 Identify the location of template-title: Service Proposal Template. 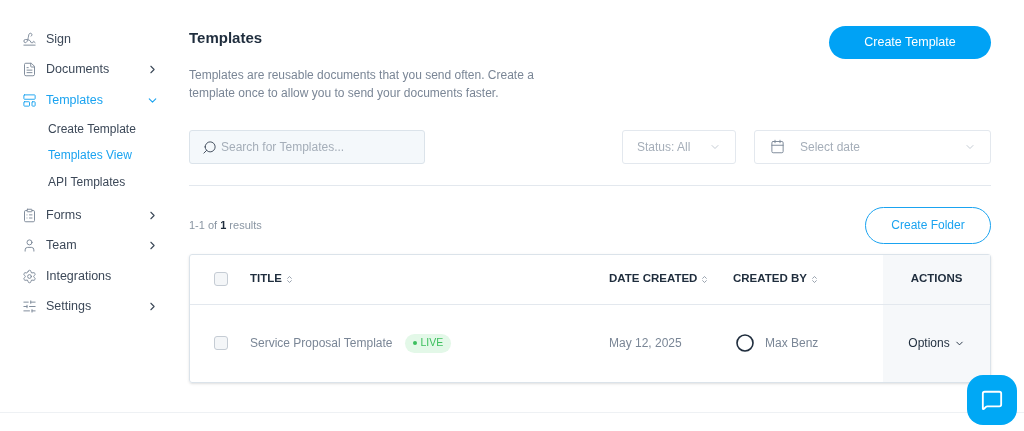
(321, 343).